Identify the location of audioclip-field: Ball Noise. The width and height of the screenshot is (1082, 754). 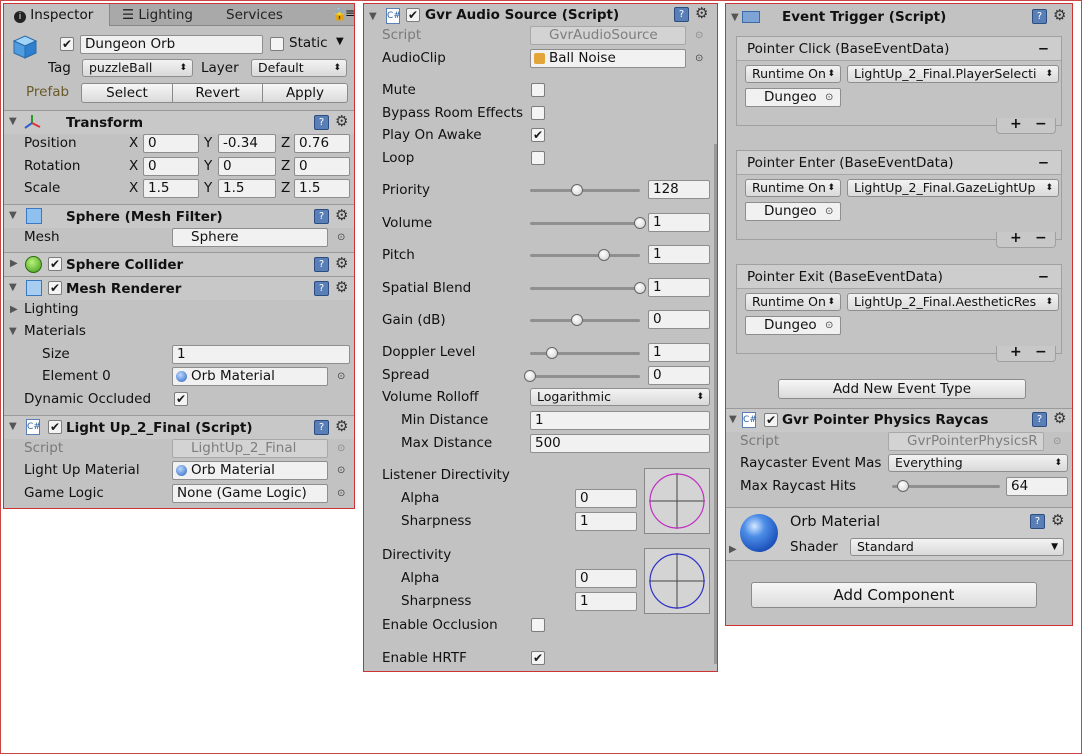
(608, 58).